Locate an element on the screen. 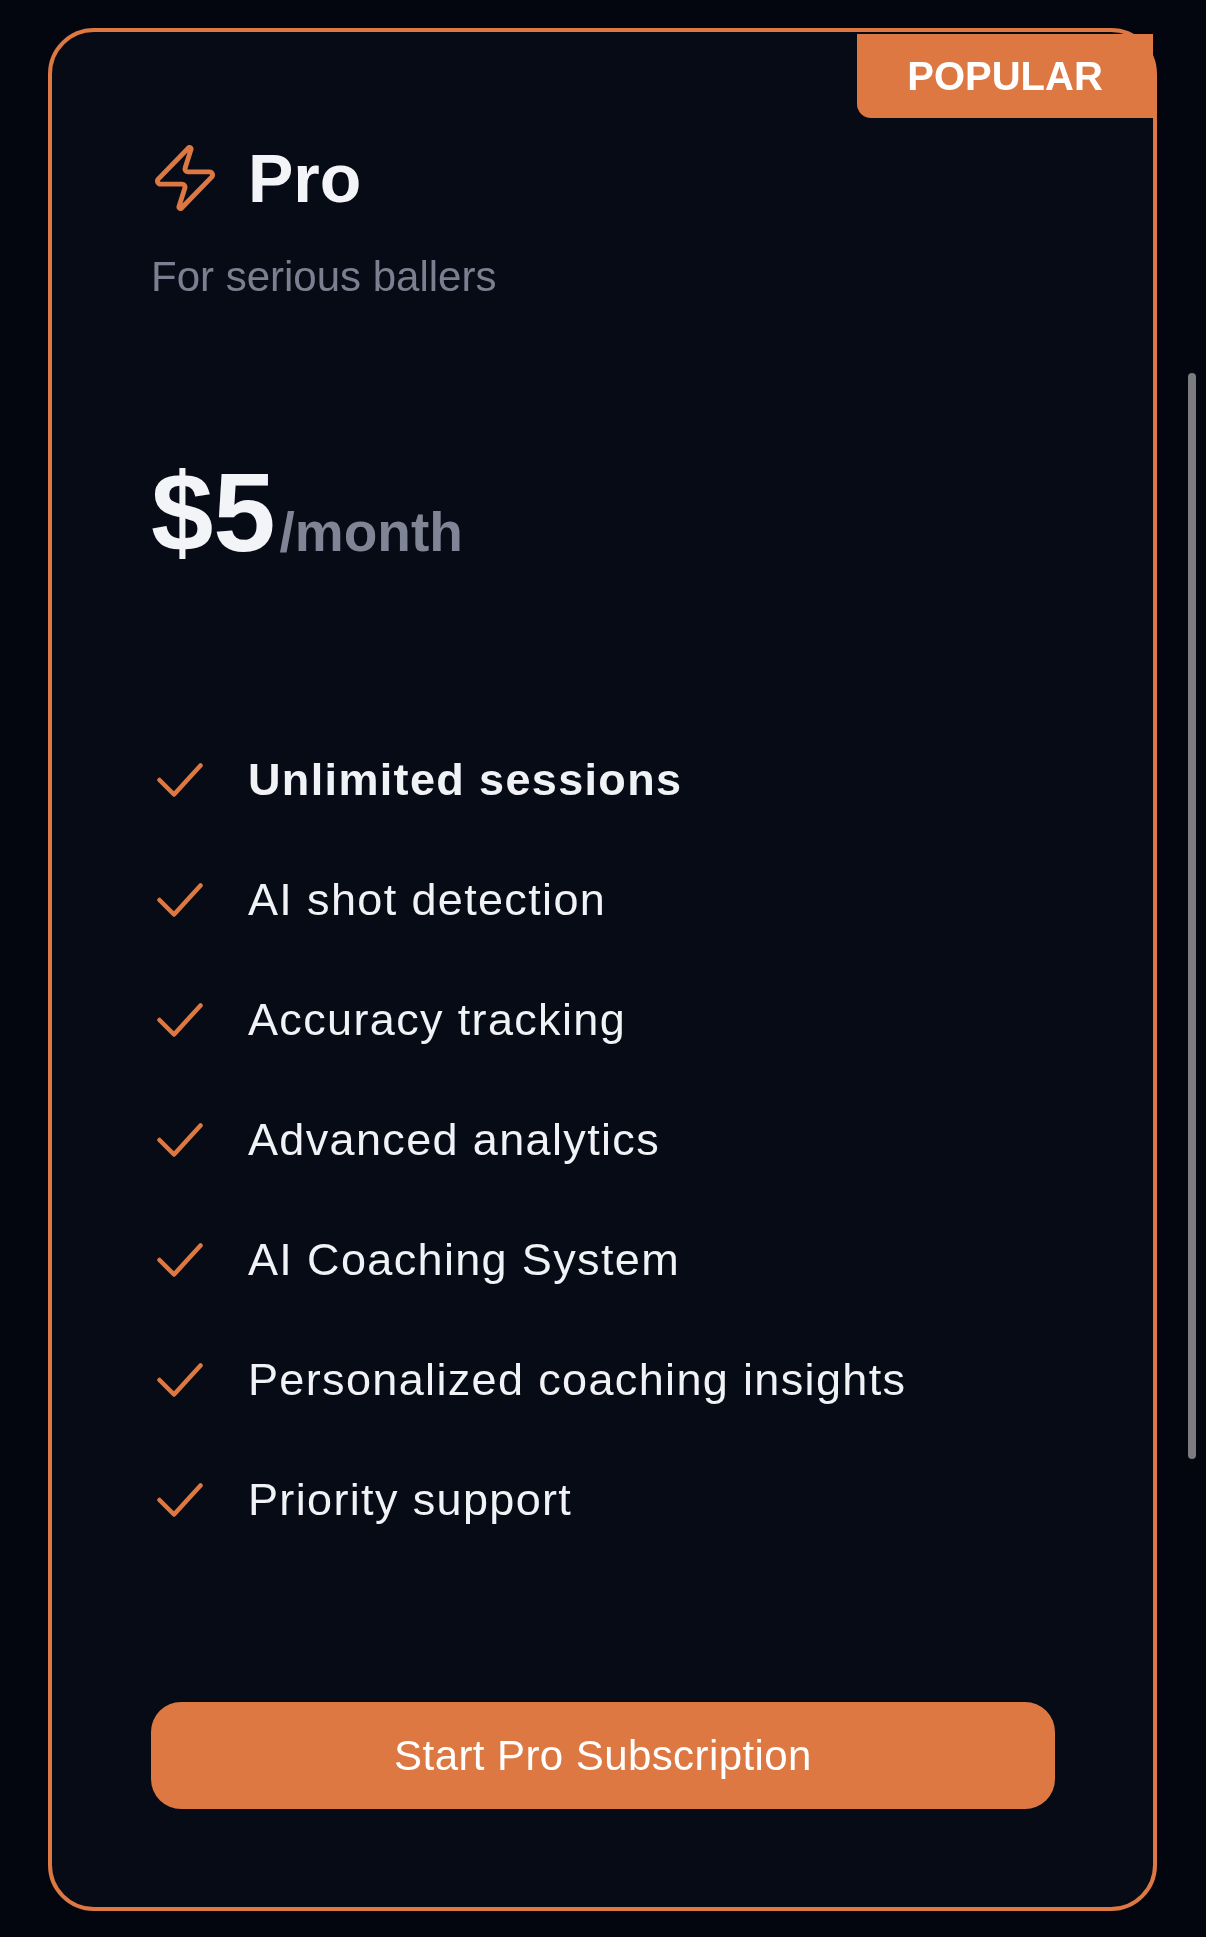 The height and width of the screenshot is (1937, 1206). feature-text: AI Coaching System is located at coordinates (464, 1260).